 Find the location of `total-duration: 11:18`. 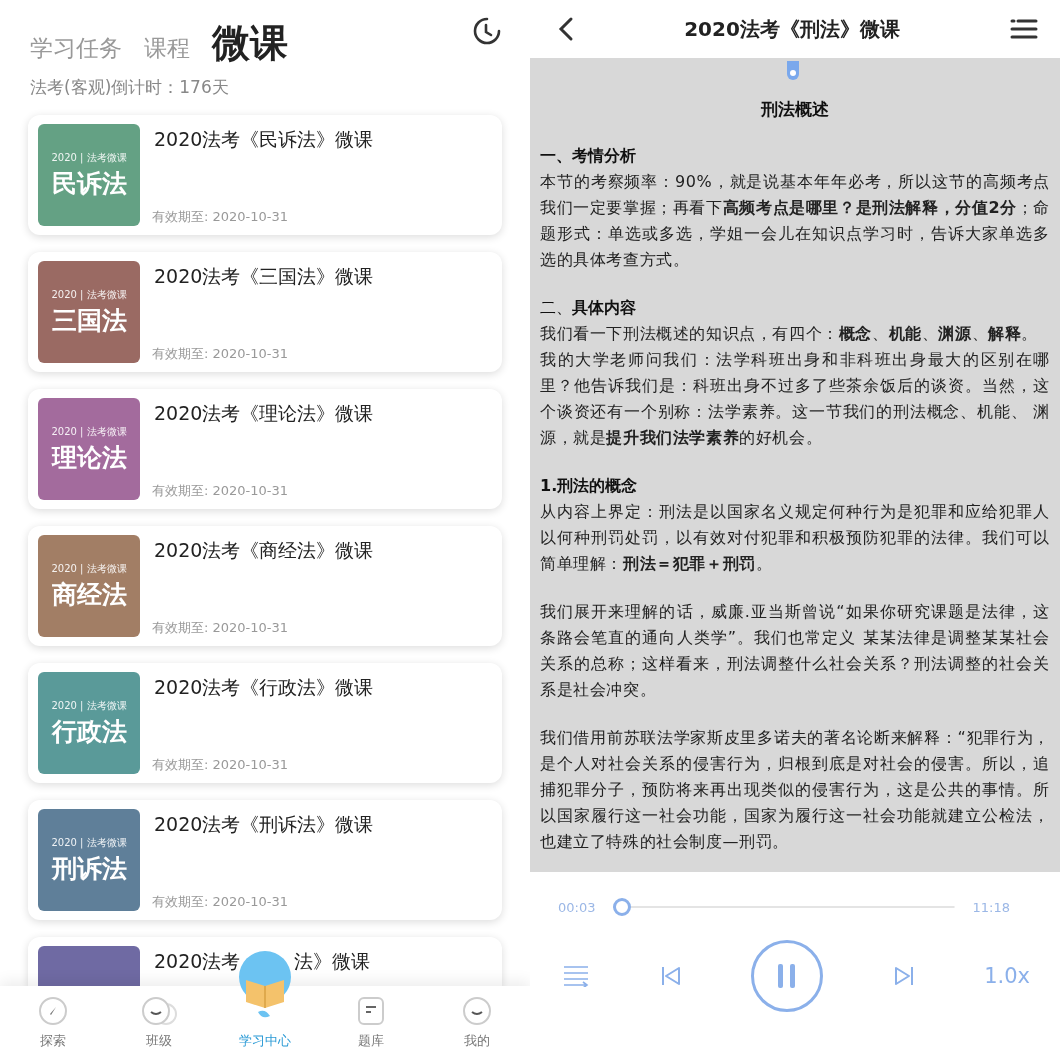

total-duration: 11:18 is located at coordinates (991, 907).